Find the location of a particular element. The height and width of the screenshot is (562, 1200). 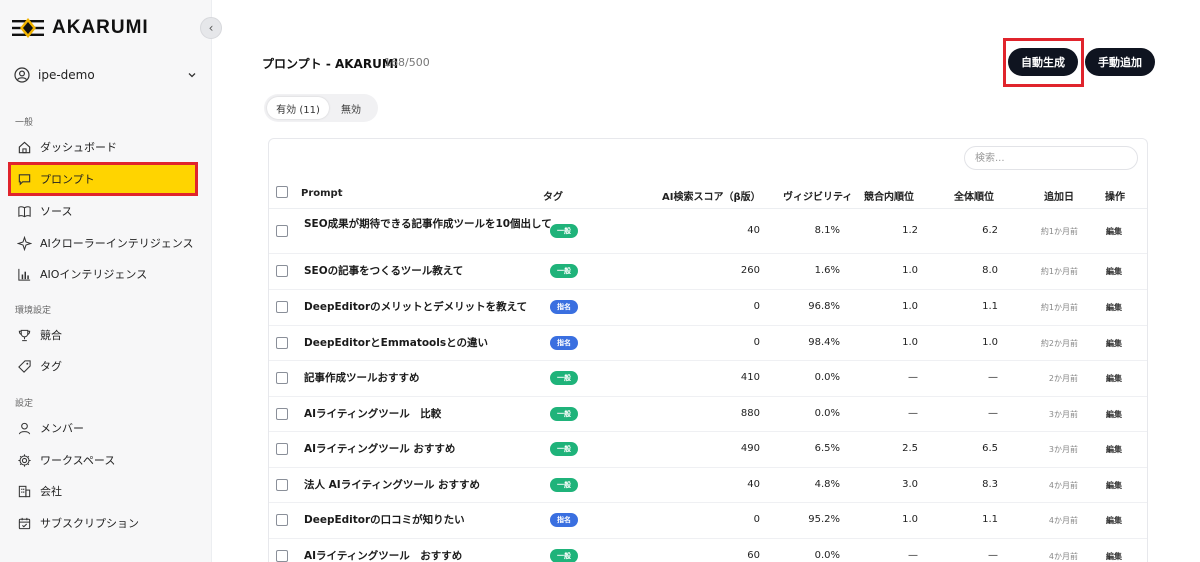

overall-rank-value: 8.0 is located at coordinates (990, 270).